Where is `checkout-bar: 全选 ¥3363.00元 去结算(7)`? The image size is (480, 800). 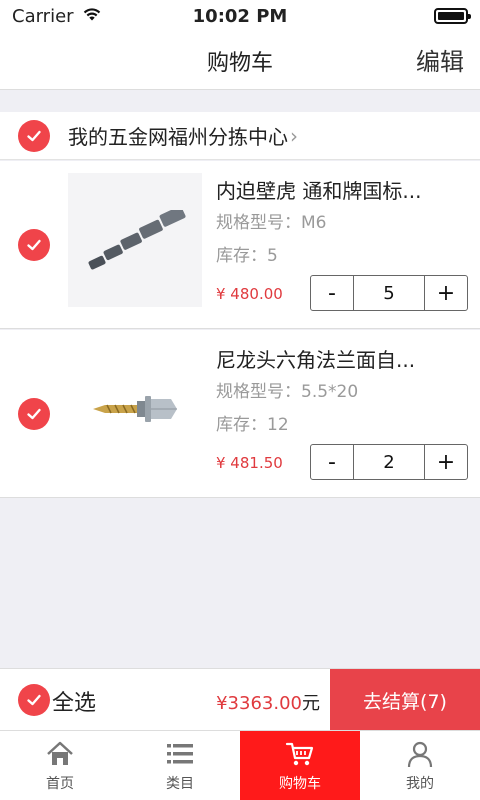
checkout-bar: 全选 ¥3363.00元 去结算(7) is located at coordinates (240, 699).